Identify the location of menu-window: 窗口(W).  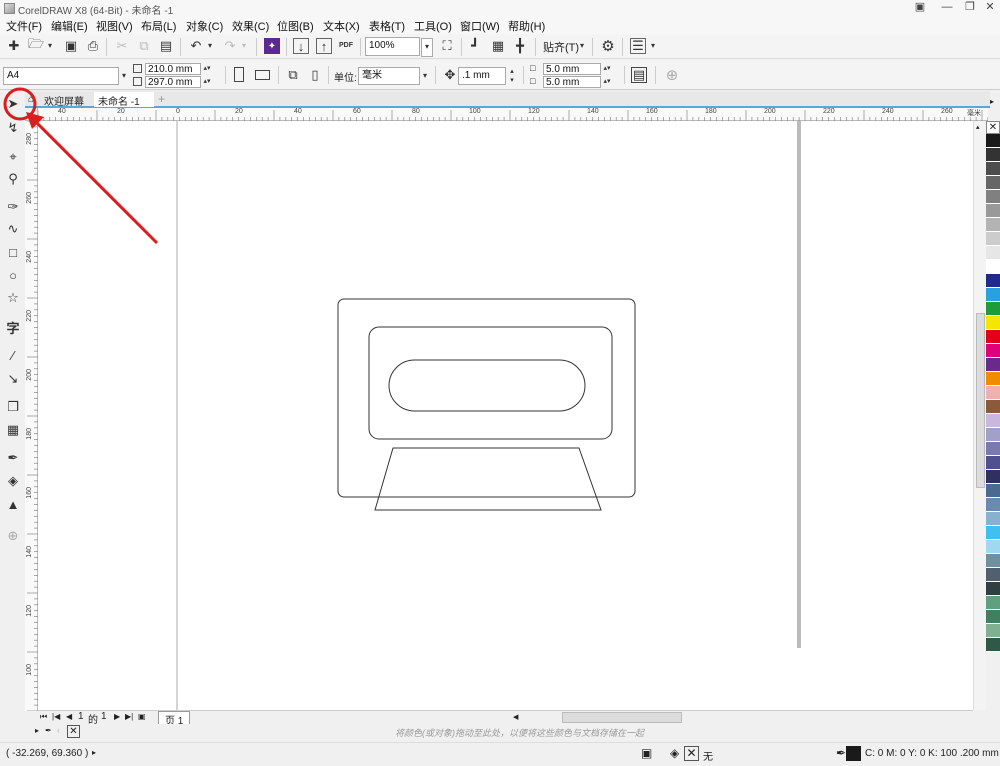
(480, 26).